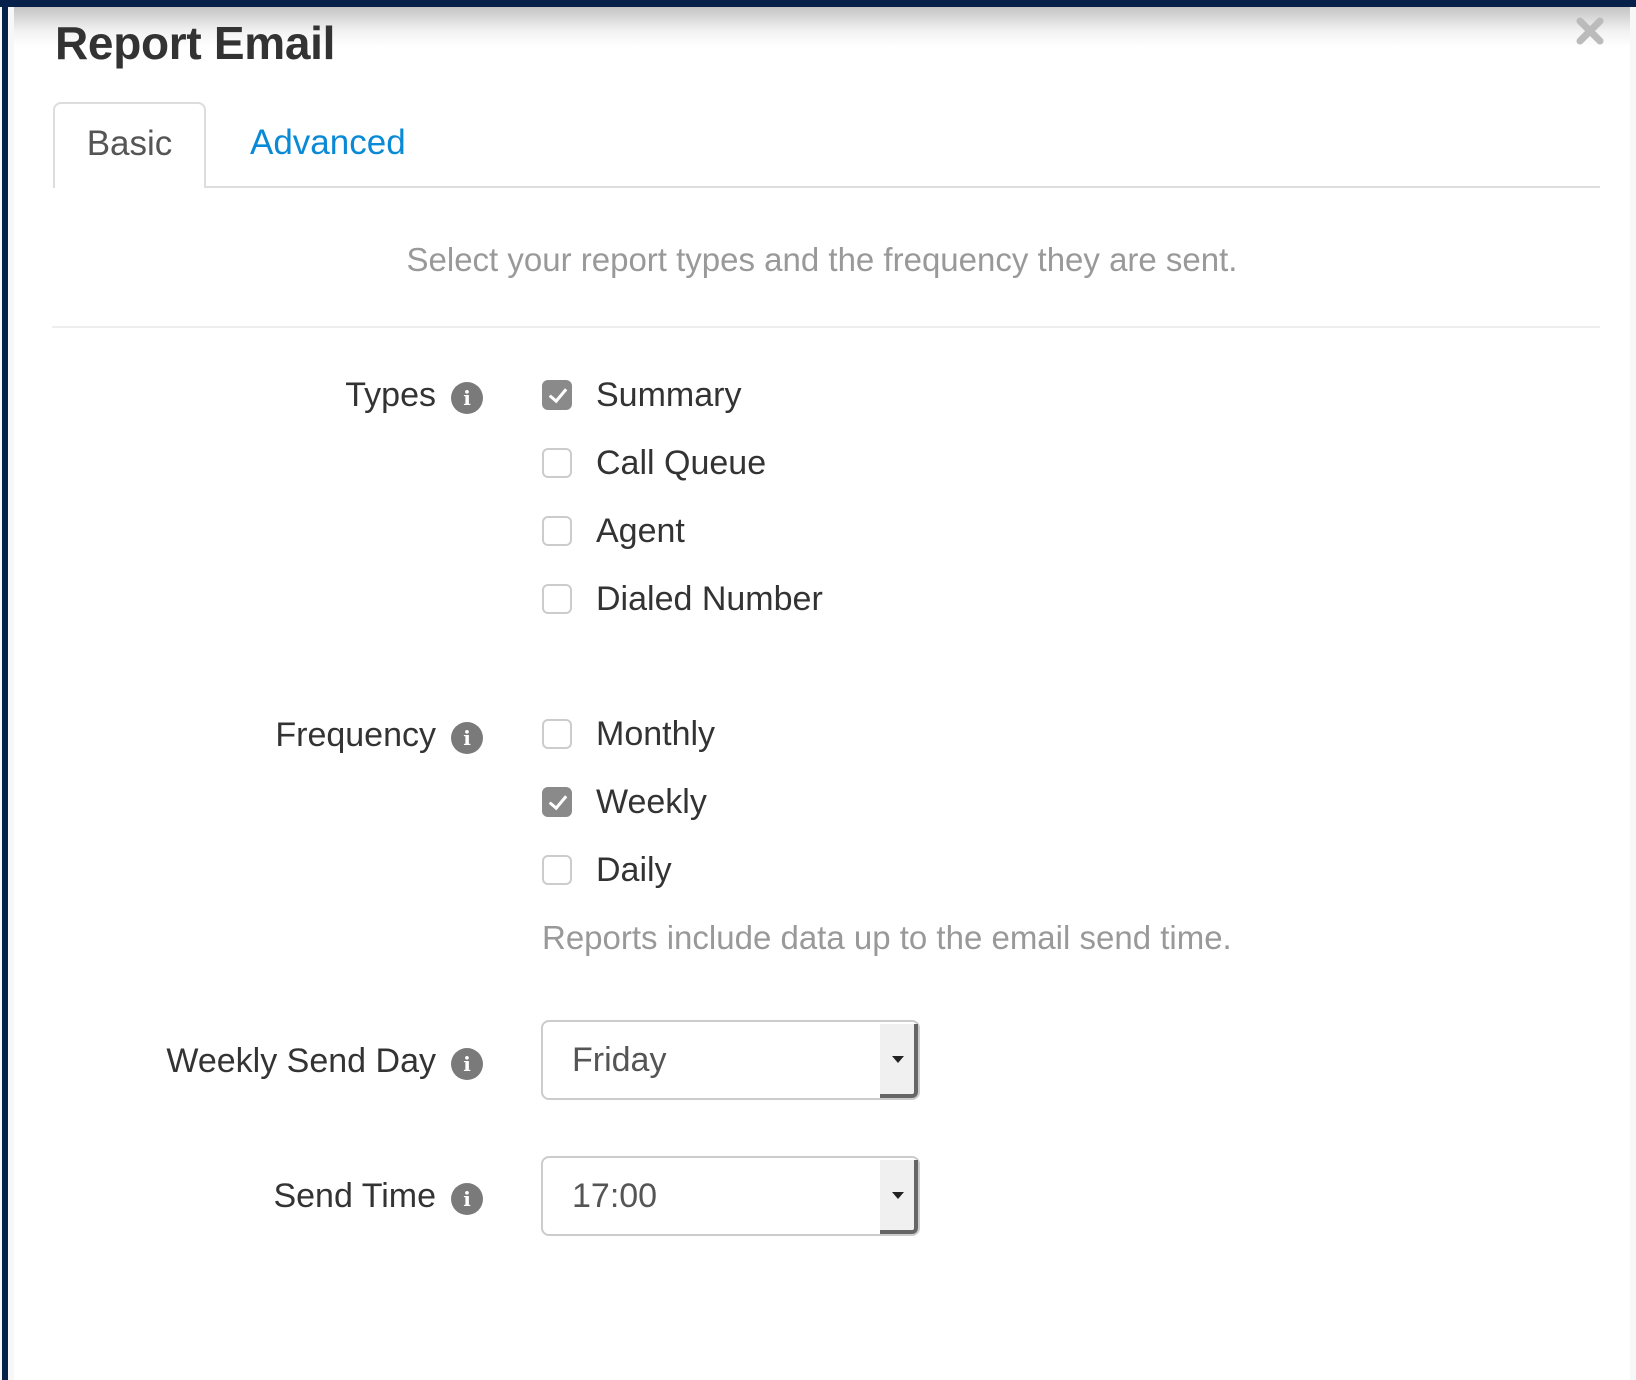  What do you see at coordinates (651, 802) in the screenshot?
I see `checkbox-label: Weekly` at bounding box center [651, 802].